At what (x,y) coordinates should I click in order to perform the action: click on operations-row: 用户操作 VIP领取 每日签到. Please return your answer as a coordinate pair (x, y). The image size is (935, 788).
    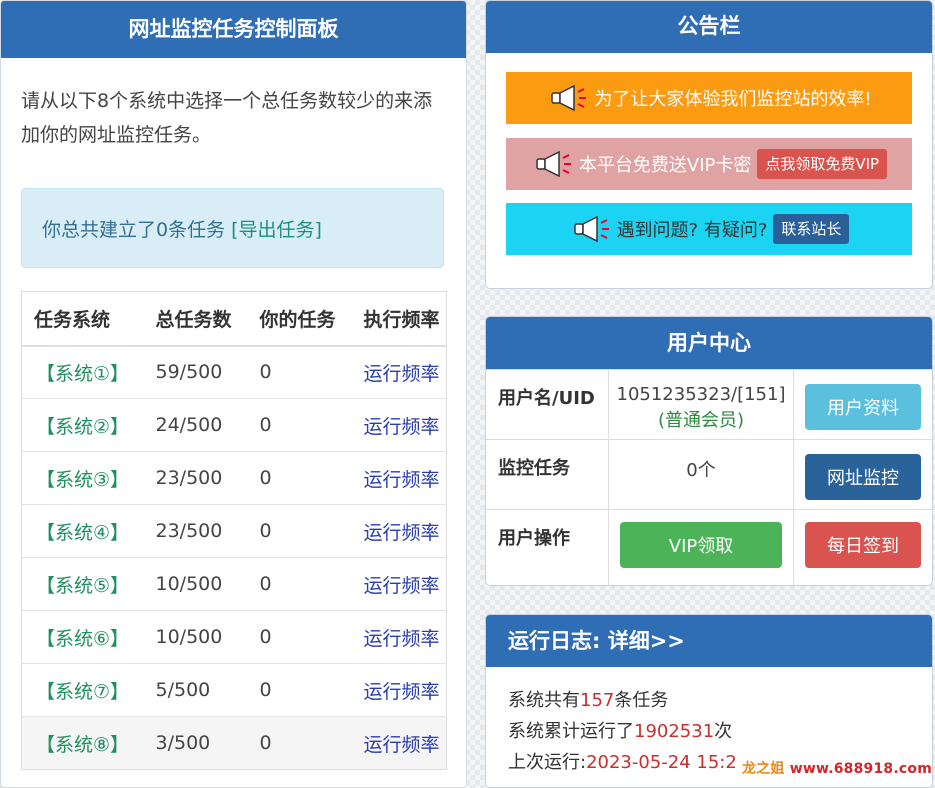
    Looking at the image, I should click on (709, 547).